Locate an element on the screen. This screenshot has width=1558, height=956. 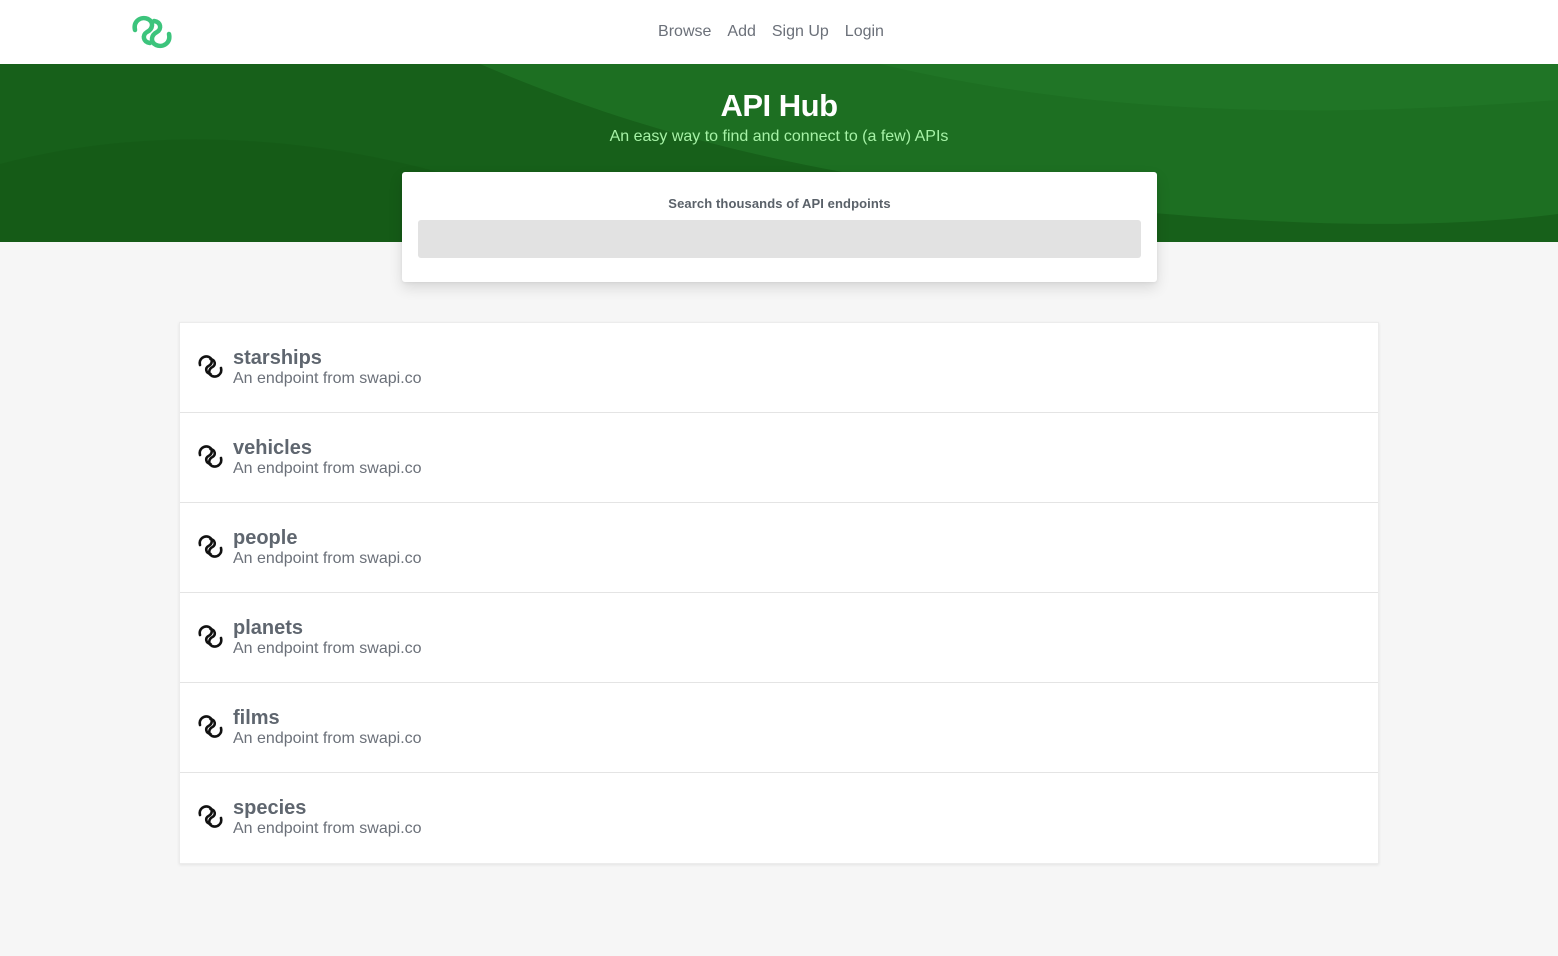
search-label: Search thousands of API endpoints is located at coordinates (779, 203).